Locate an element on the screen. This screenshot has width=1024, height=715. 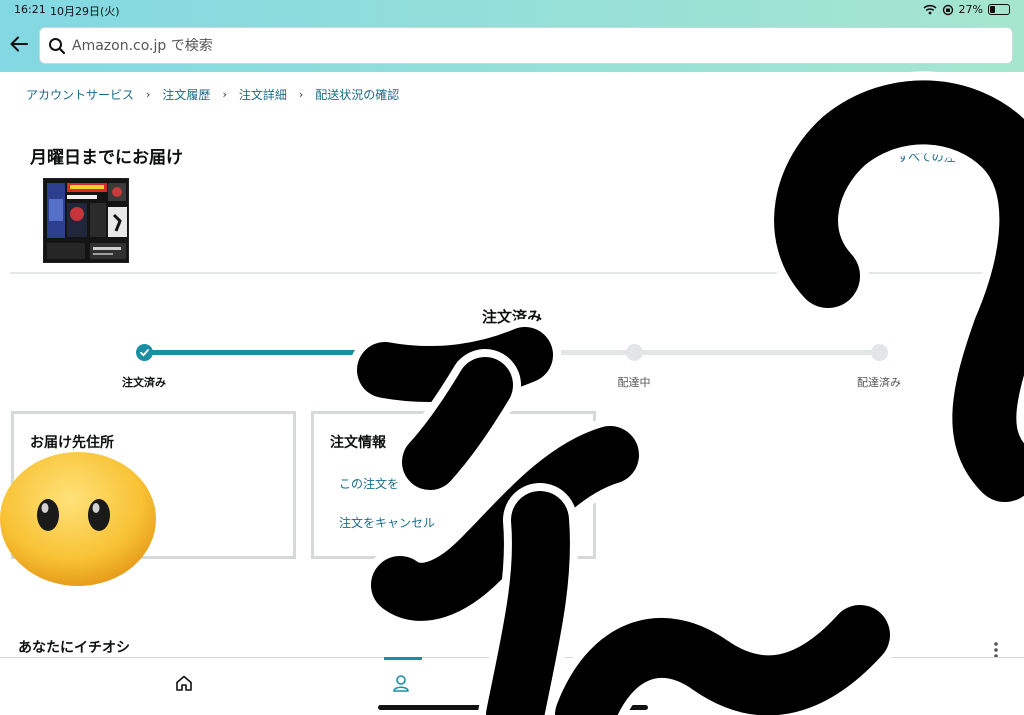
account-icon is located at coordinates (401, 683).